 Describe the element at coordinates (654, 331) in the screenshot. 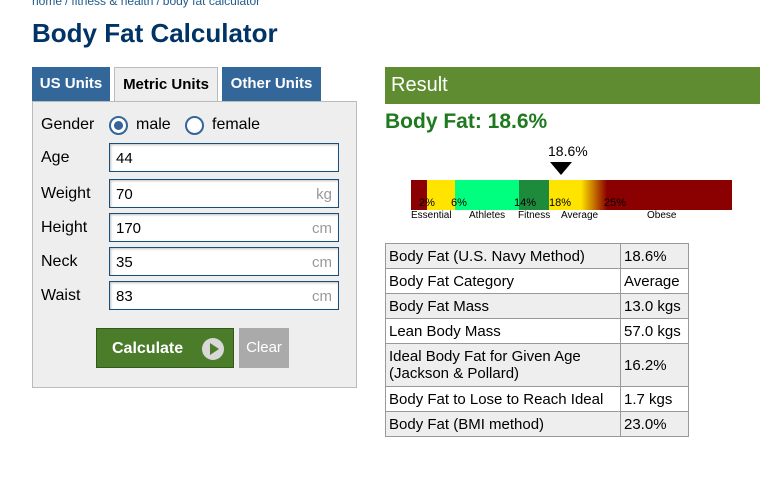

I see `result-value: 57.0 kgs` at that location.